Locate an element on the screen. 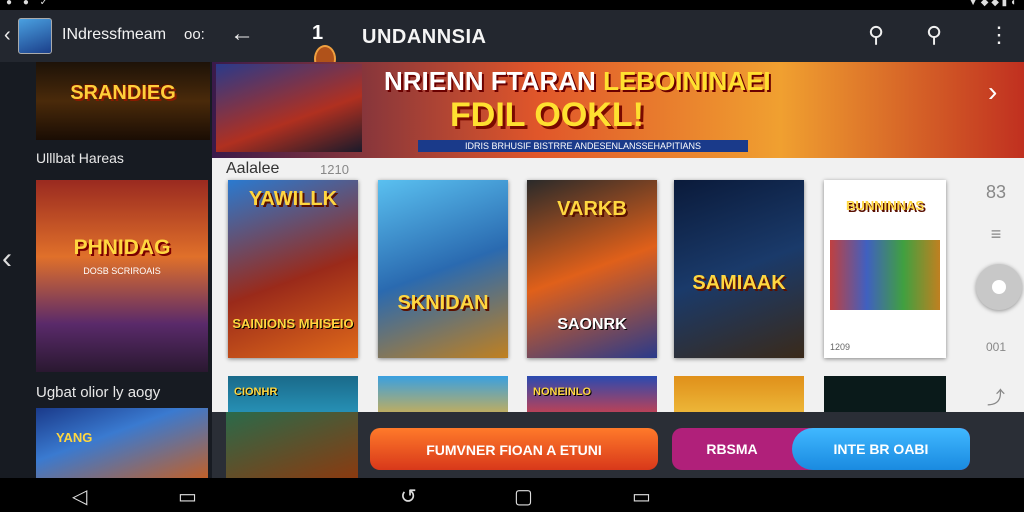 This screenshot has height=512, width=1024. left-banner-title: SRANDIEG is located at coordinates (123, 93).